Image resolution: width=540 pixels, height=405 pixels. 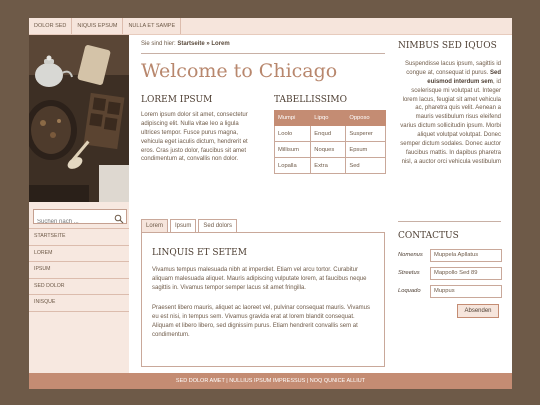 What do you see at coordinates (478, 311) in the screenshot?
I see `submit-button: Absenden` at bounding box center [478, 311].